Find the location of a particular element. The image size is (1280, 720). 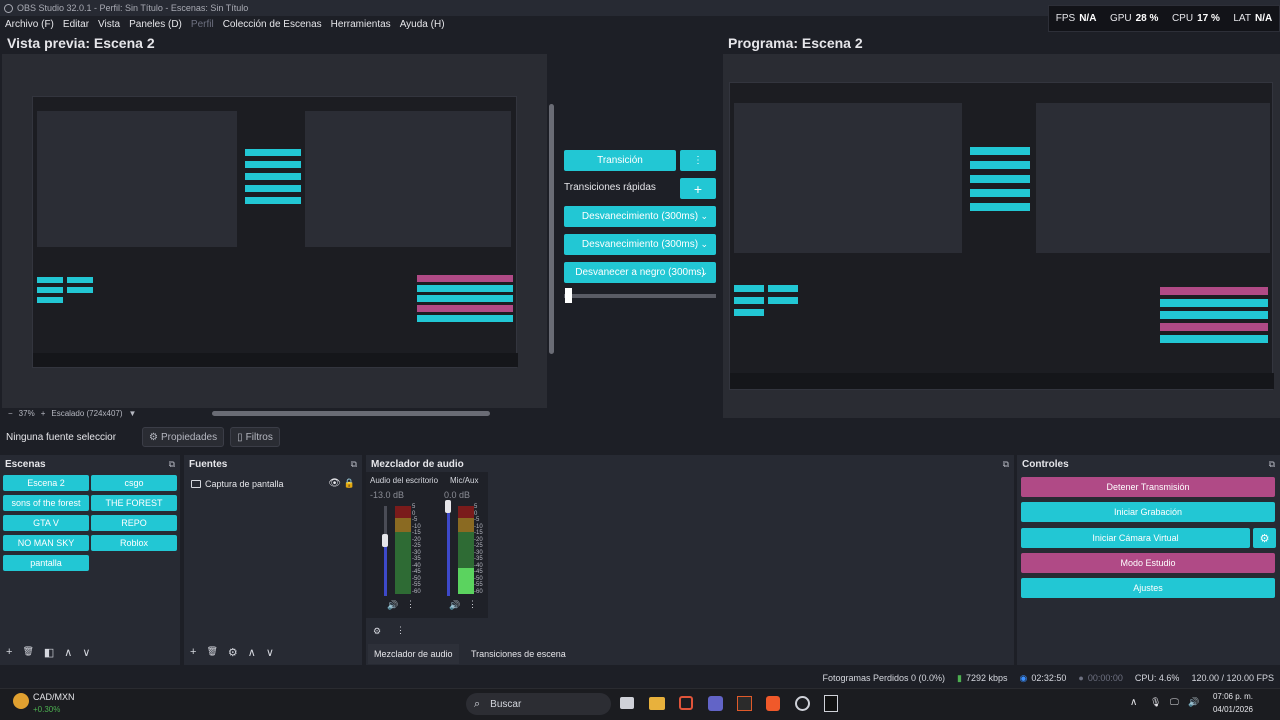

display-icon: 🖵 is located at coordinates (1174, 702).